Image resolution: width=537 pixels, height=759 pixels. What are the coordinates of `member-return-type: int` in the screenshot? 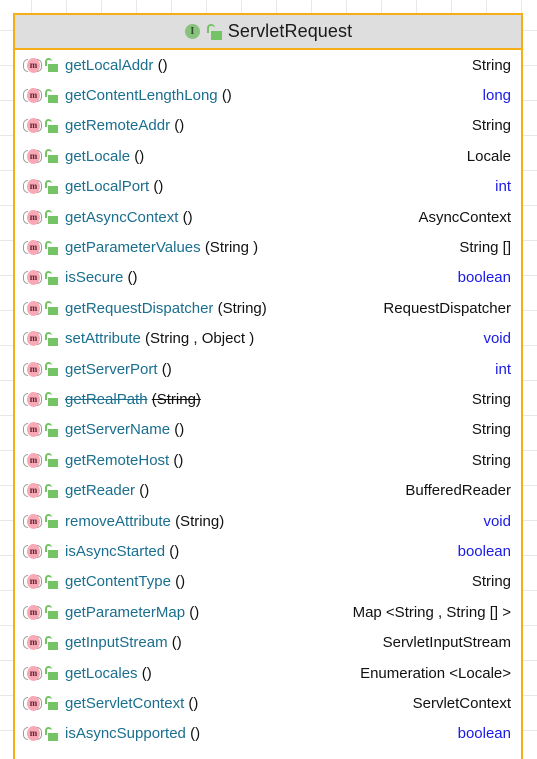 It's located at (503, 369).